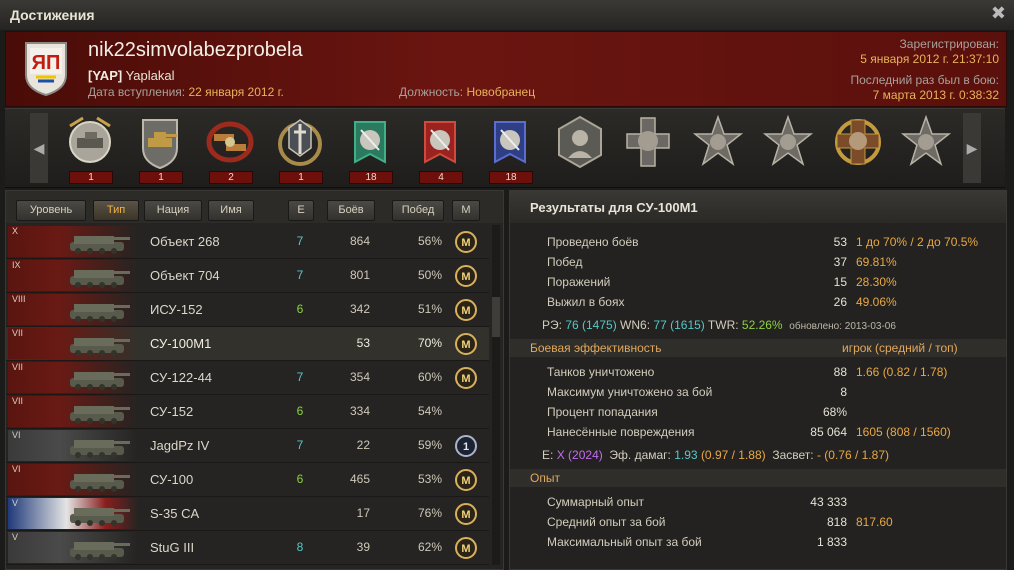  Describe the element at coordinates (359, 309) in the screenshot. I see `vehicle-battles: 342` at that location.